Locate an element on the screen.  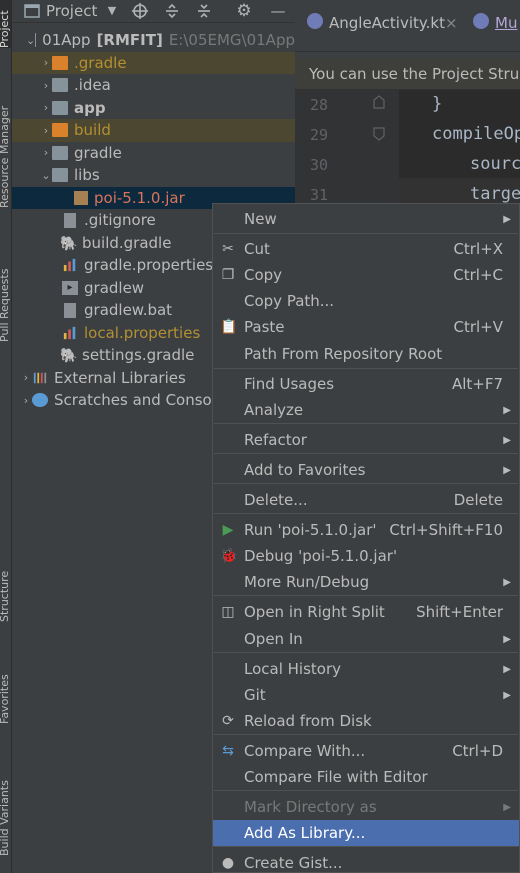
tree-item-label: gradle is located at coordinates (98, 152).